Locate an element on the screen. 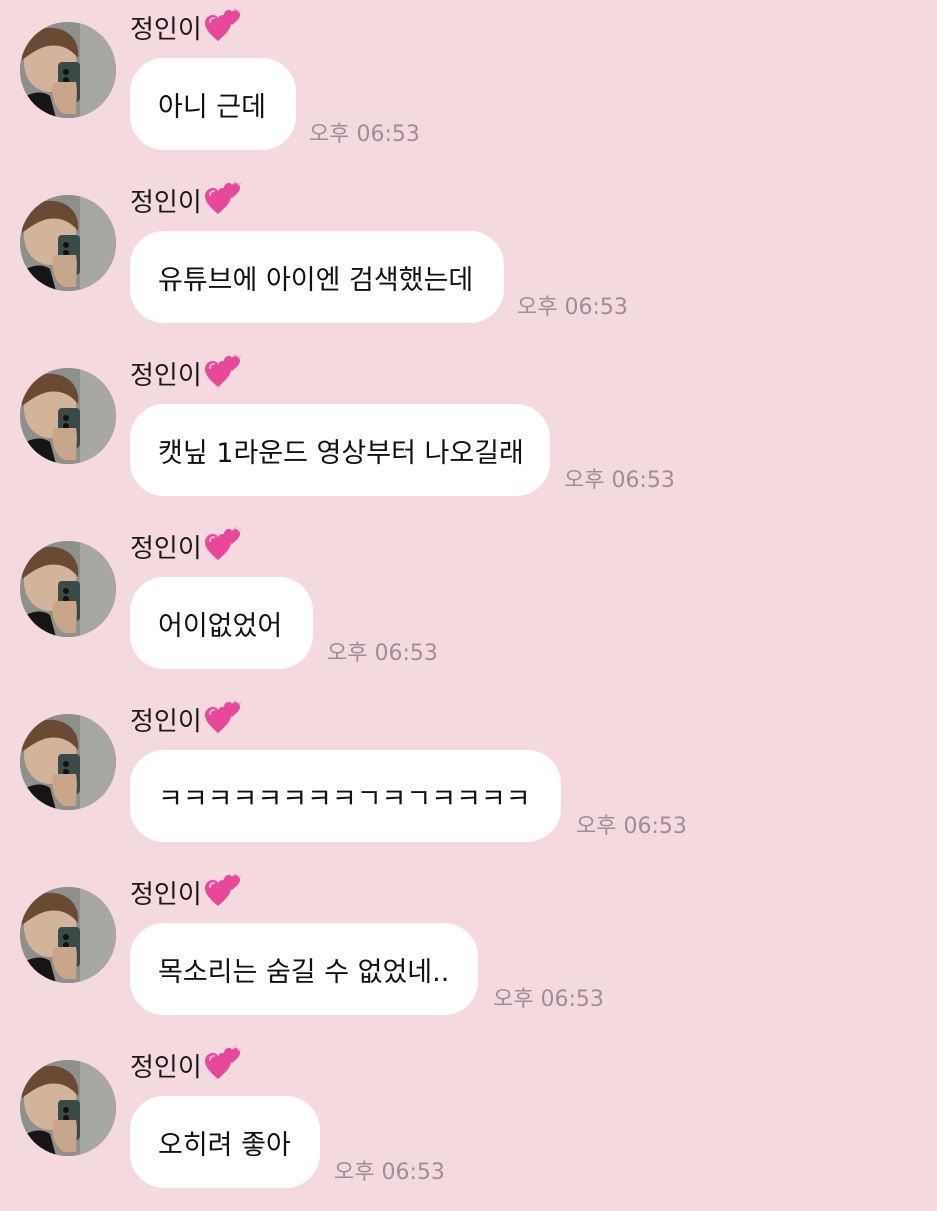  message-bubble: ㅋㅋㅋㅋㅋㅋㅋㅋㄱㅋㄱㅋㅋㅋㅋ is located at coordinates (345, 796).